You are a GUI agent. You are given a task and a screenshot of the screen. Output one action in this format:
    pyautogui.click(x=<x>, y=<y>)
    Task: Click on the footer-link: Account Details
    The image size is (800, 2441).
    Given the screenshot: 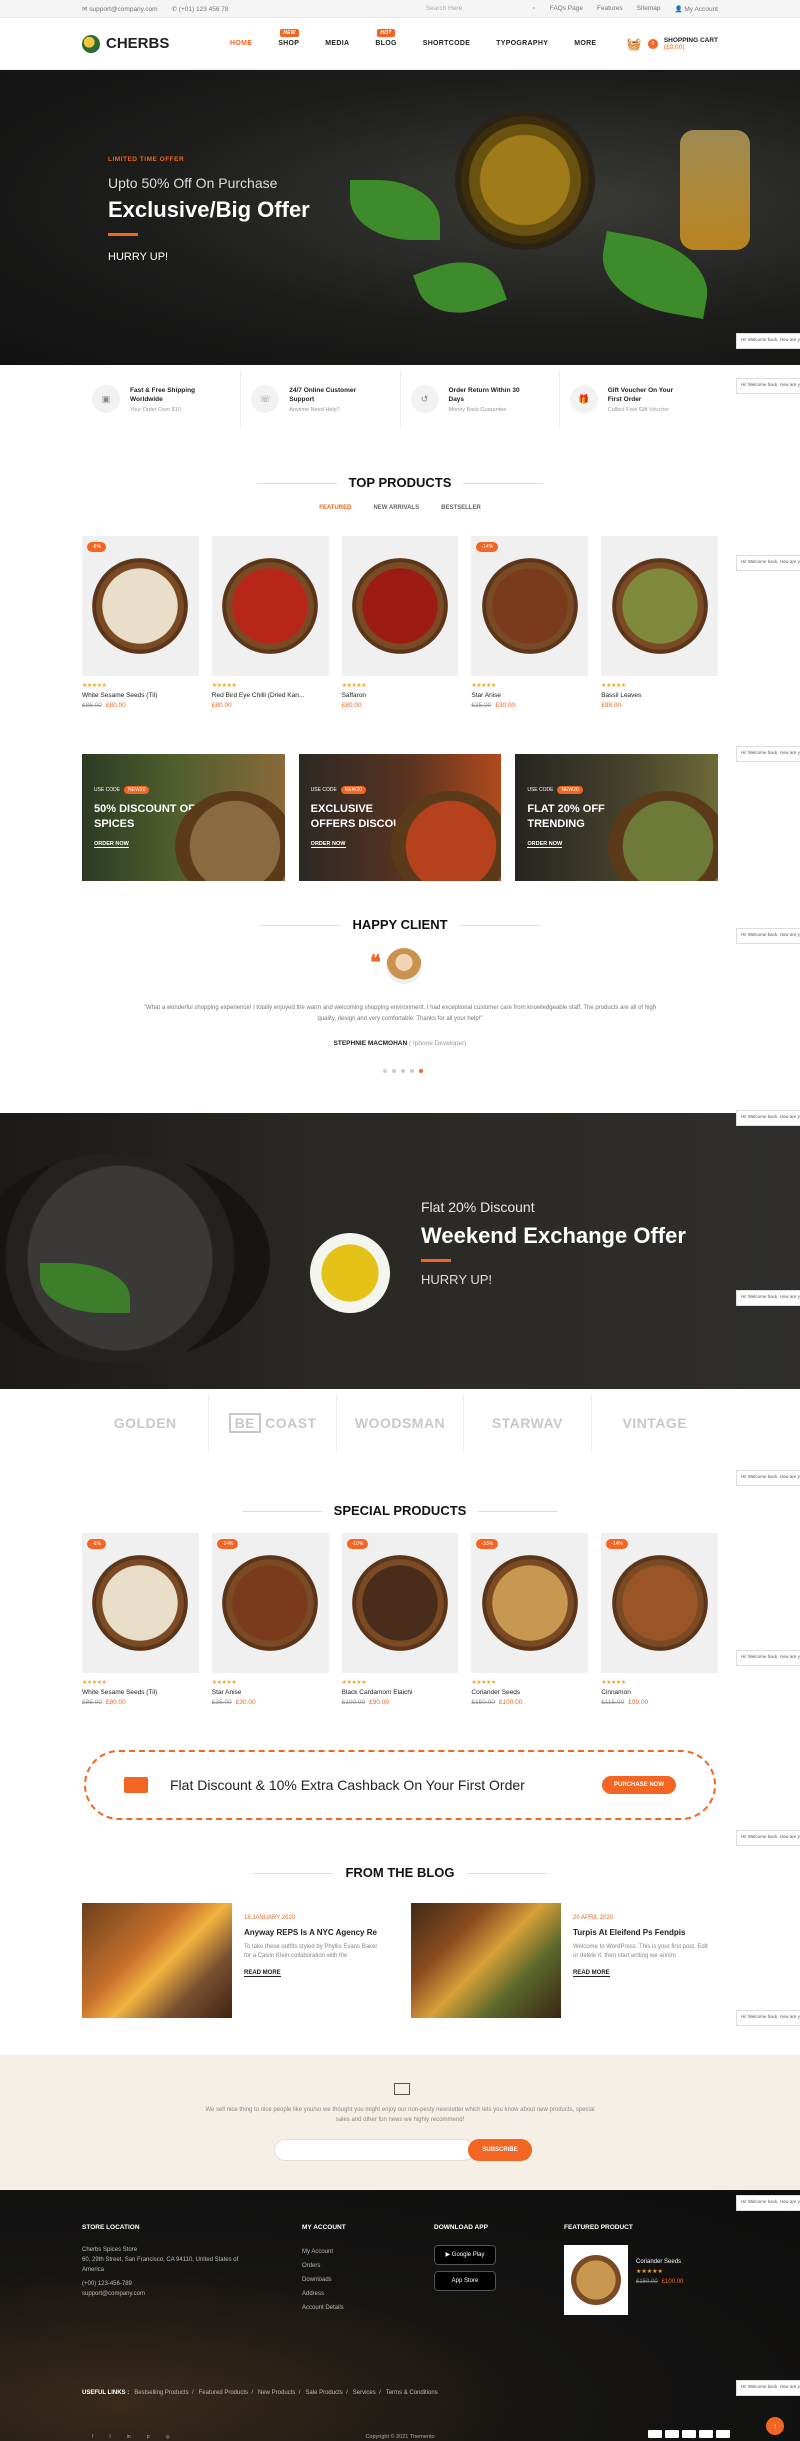 What is the action you would take?
    pyautogui.click(x=324, y=2308)
    